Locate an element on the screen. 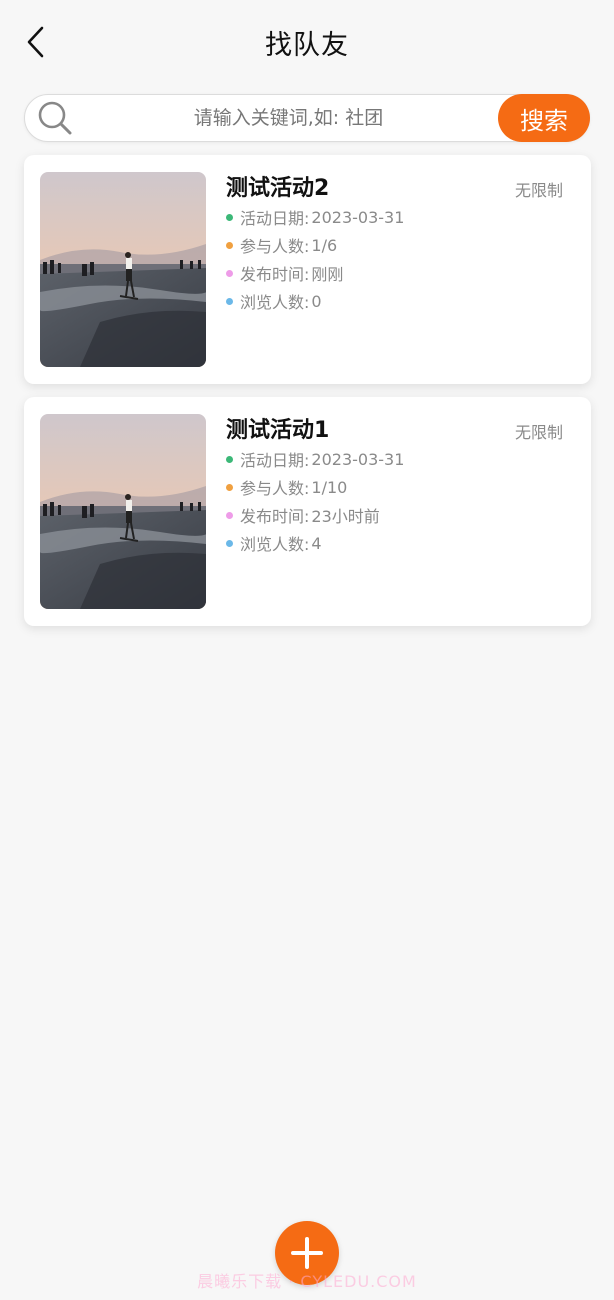  participants-row: 参与人数: 1/10 is located at coordinates (286, 487).